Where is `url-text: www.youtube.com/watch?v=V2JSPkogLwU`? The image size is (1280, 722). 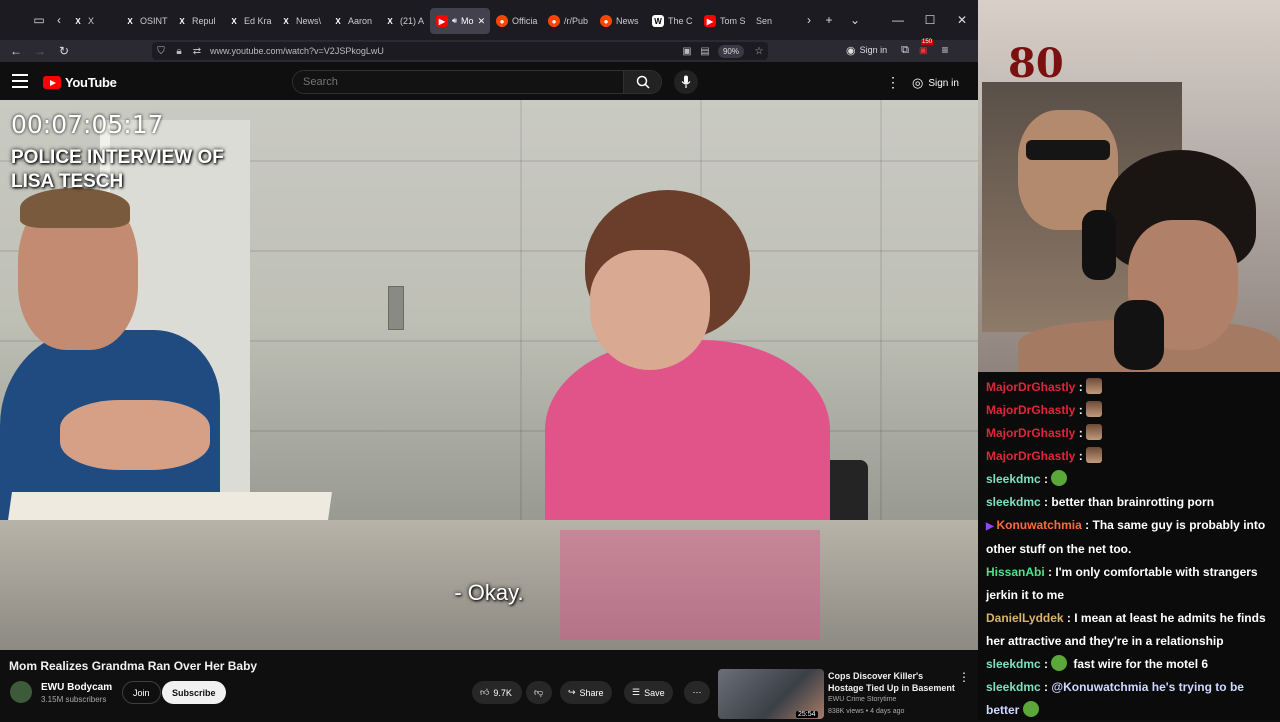 url-text: www.youtube.com/watch?v=V2JSPkogLwU is located at coordinates (444, 51).